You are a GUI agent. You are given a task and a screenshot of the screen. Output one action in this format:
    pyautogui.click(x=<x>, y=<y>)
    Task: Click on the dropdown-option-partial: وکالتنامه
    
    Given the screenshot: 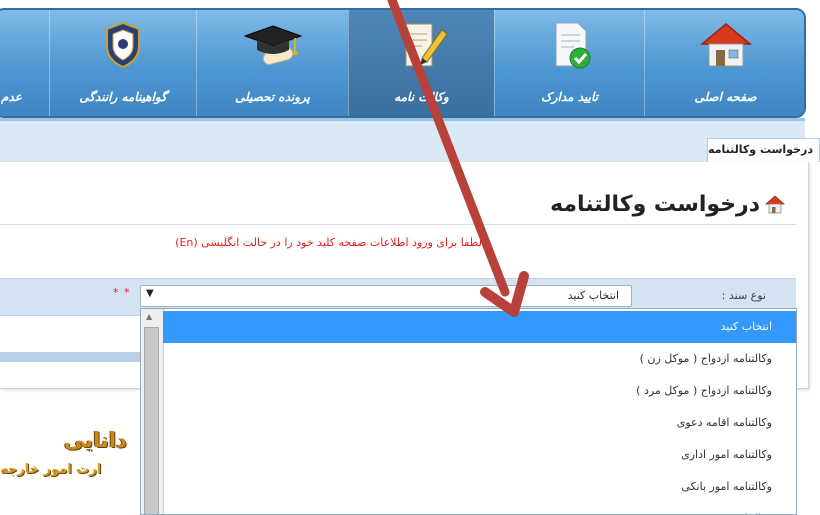 What is the action you would take?
    pyautogui.click(x=479, y=508)
    